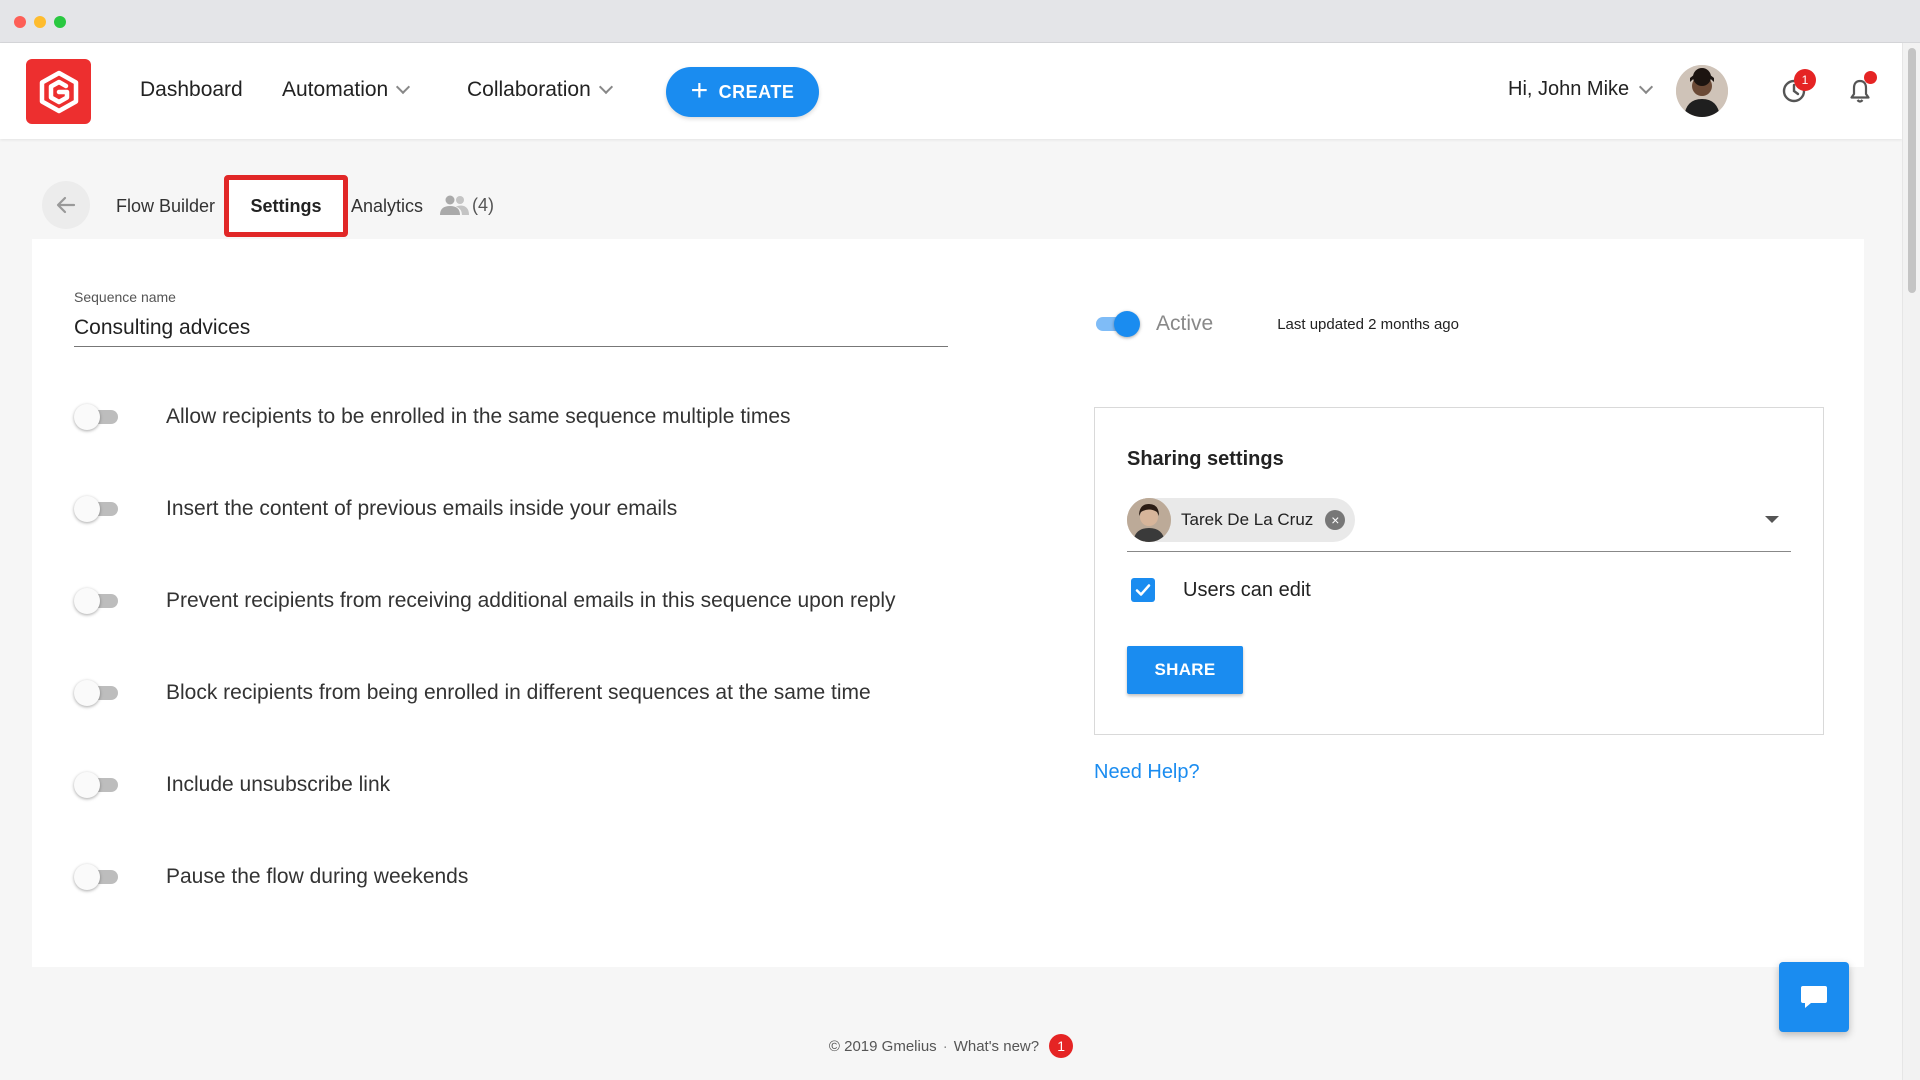  Describe the element at coordinates (317, 876) in the screenshot. I see `option-label: Pause the flow during weekends` at that location.